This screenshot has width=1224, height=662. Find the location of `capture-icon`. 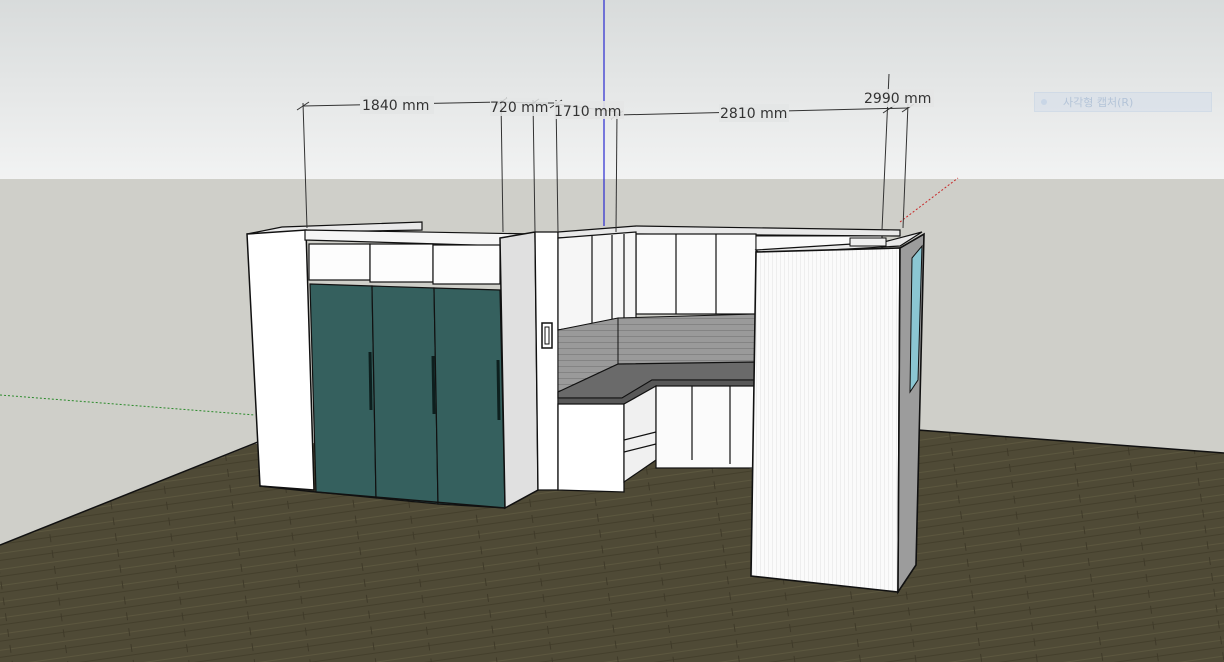

capture-icon is located at coordinates (1044, 102).